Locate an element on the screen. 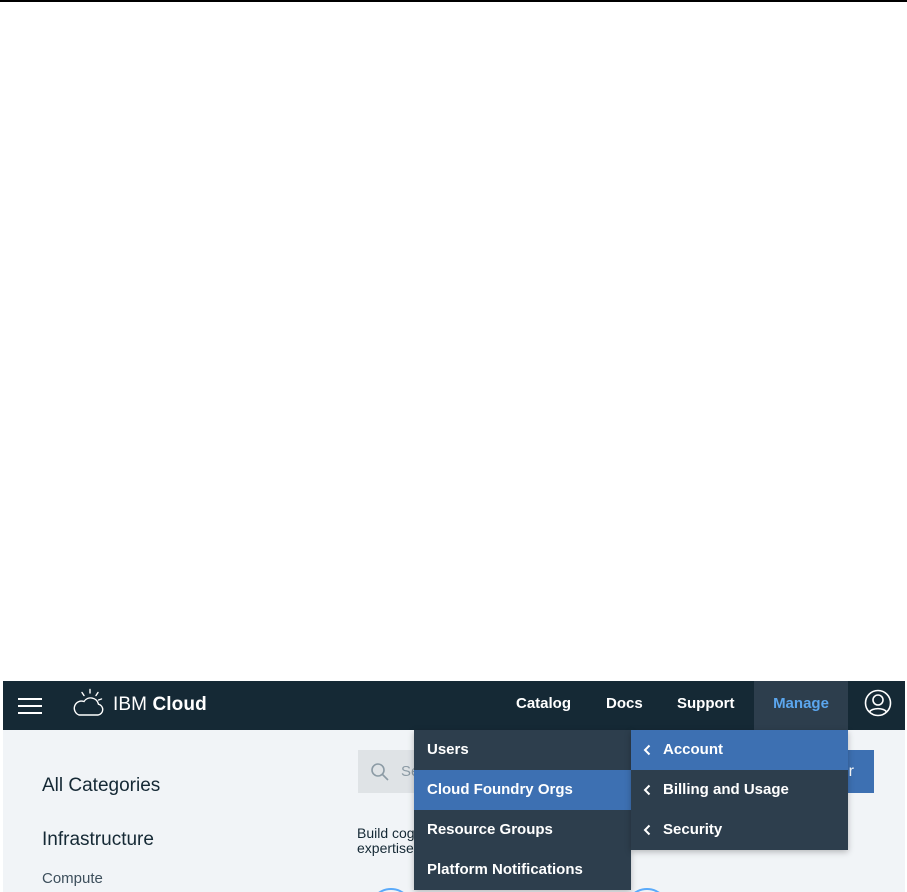 This screenshot has width=907, height=892. category-compute: Compute is located at coordinates (72, 878).